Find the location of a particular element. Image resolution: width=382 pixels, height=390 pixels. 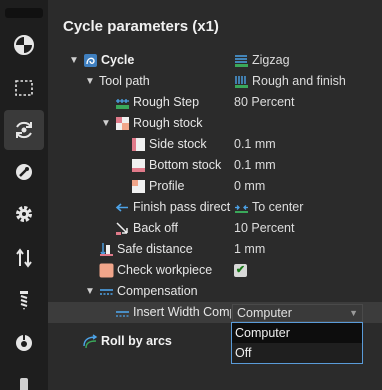

tree-value: To center is located at coordinates (278, 207).